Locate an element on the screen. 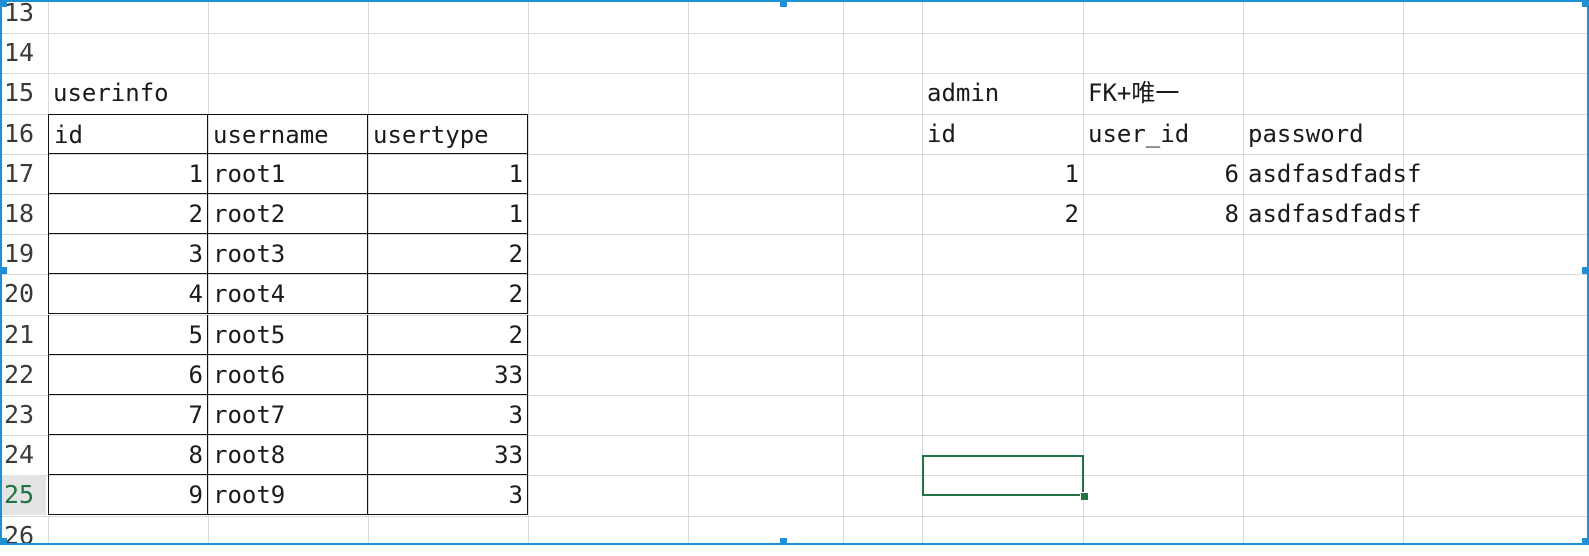  fill-handle is located at coordinates (1084, 496).